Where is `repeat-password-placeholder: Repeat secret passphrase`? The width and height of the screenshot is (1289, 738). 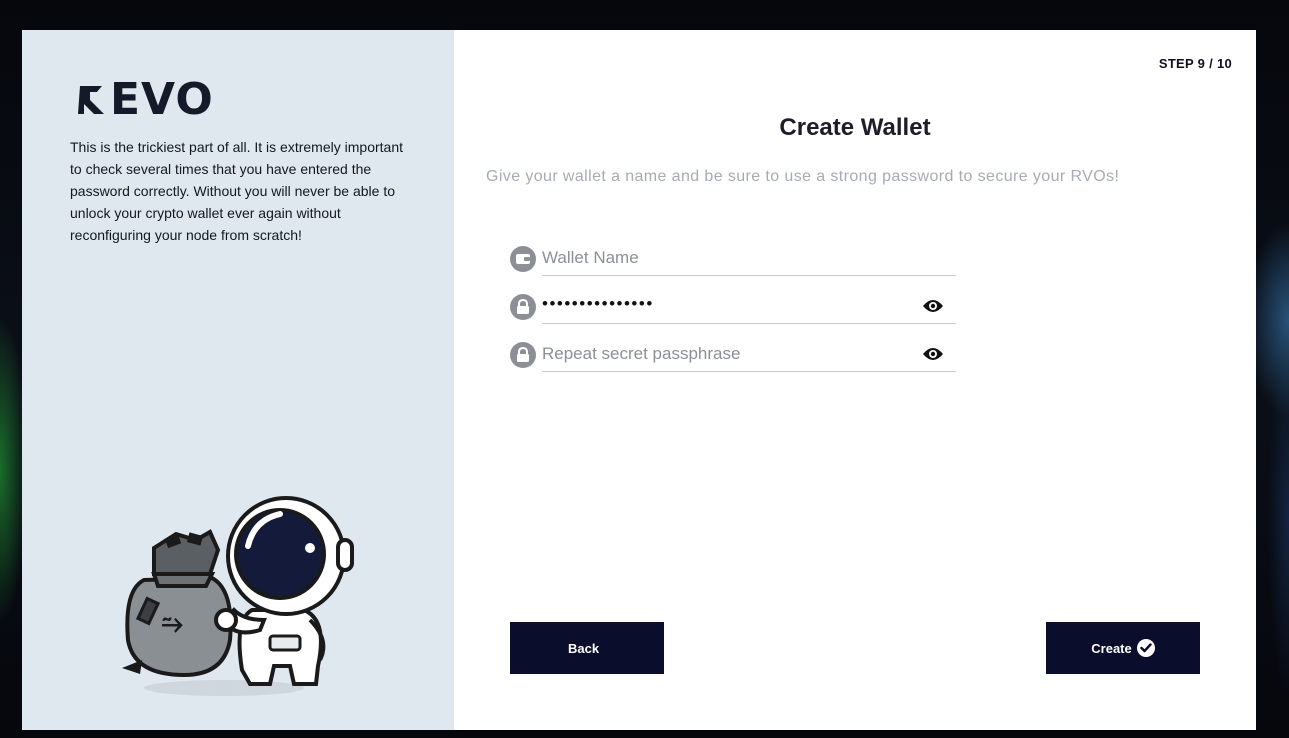 repeat-password-placeholder: Repeat secret passphrase is located at coordinates (641, 354).